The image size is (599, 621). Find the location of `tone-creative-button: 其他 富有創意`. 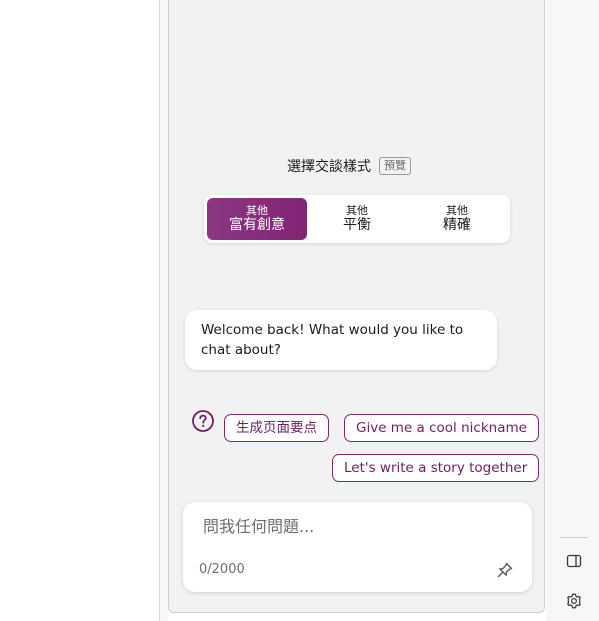

tone-creative-button: 其他 富有創意 is located at coordinates (257, 219).